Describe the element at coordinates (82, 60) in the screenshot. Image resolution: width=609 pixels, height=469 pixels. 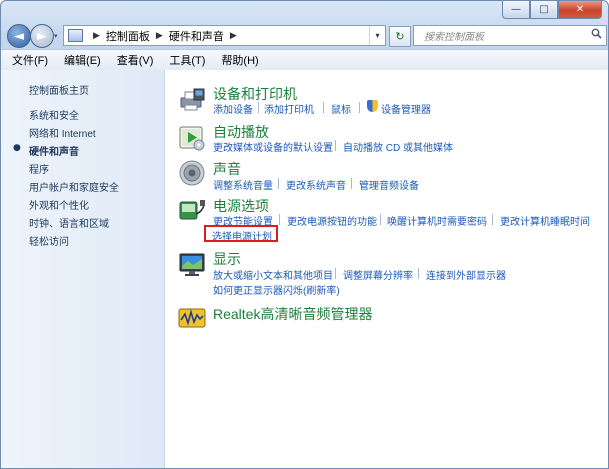
I see `menu-edit: 编辑(E)` at that location.